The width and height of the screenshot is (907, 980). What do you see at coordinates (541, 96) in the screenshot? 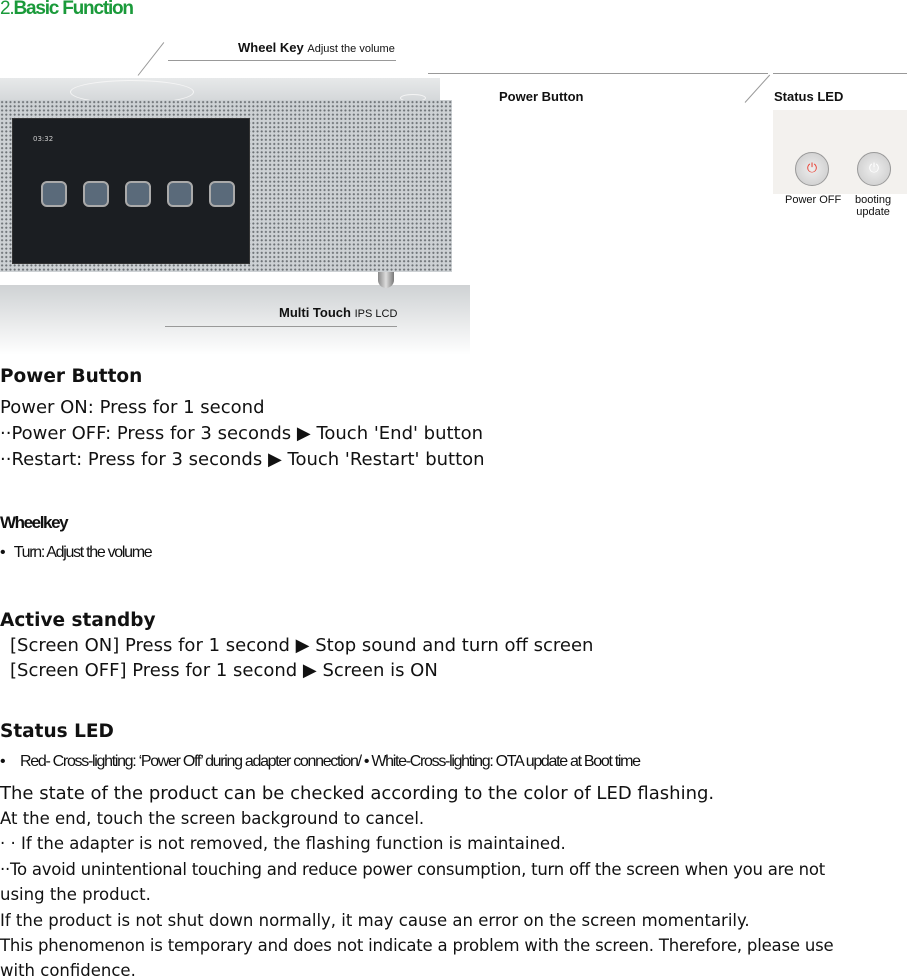
I see `power-button-label: Power Button` at bounding box center [541, 96].